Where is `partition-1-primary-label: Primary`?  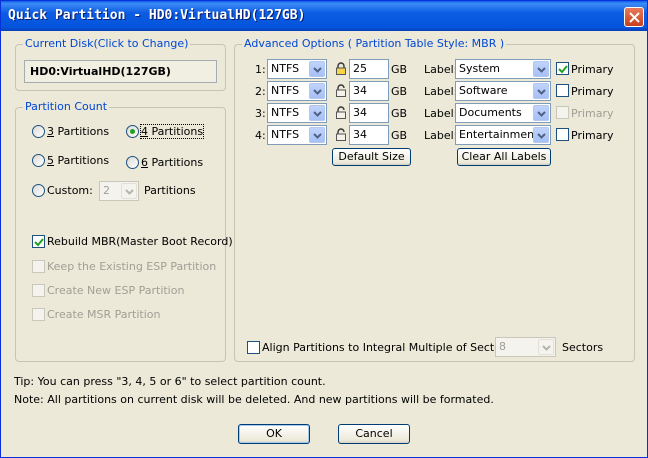
partition-1-primary-label: Primary is located at coordinates (592, 69).